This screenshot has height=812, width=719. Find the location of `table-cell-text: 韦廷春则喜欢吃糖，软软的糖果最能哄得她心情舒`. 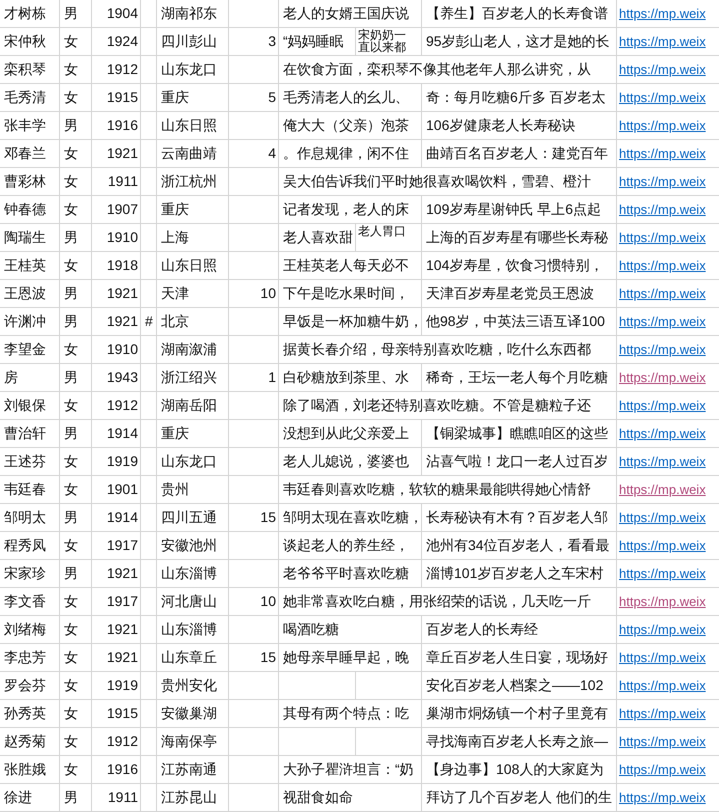

table-cell-text: 韦廷春则喜欢吃糖，软软的糖果最能哄得她心情舒 is located at coordinates (437, 489).